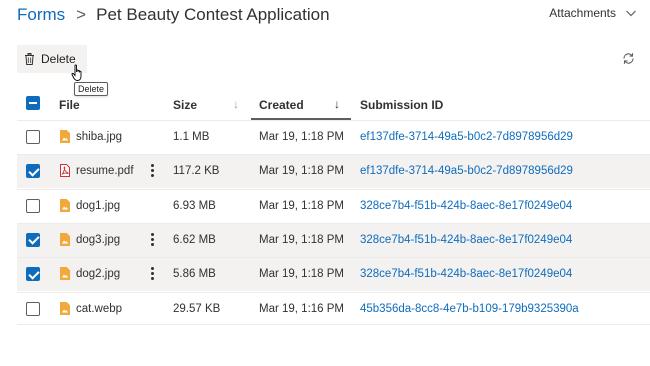 This screenshot has height=366, width=650. I want to click on file-name-link: shiba.jpg, so click(99, 137).